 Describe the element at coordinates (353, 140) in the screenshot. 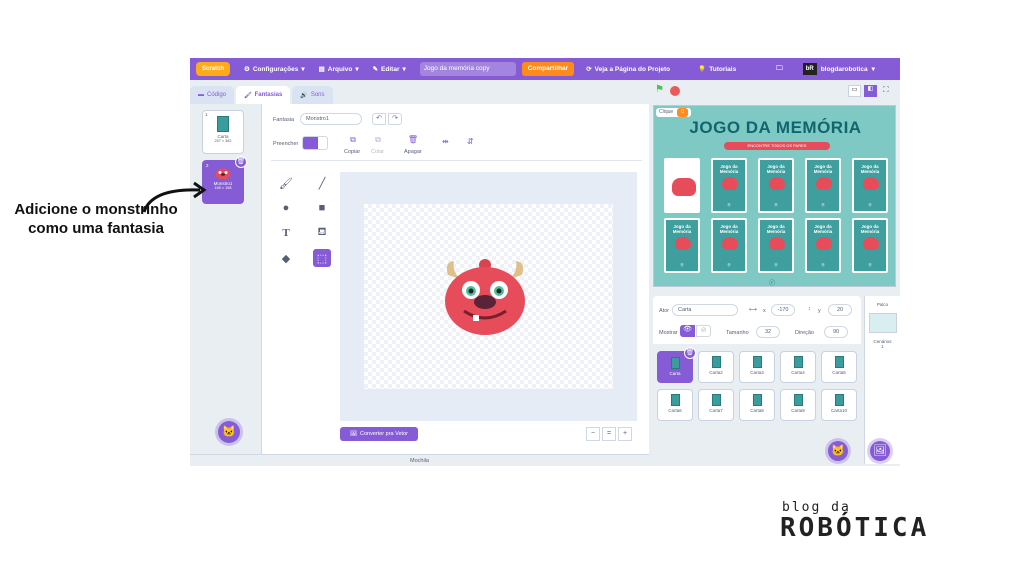

I see `copy-icon: ⧉` at that location.